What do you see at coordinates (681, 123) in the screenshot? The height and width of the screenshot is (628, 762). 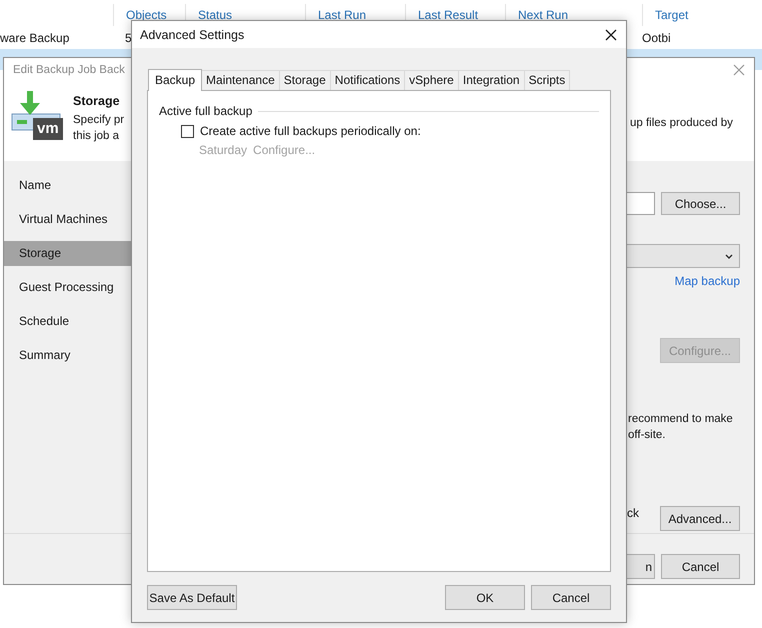 I see `step-description: up files produced by` at bounding box center [681, 123].